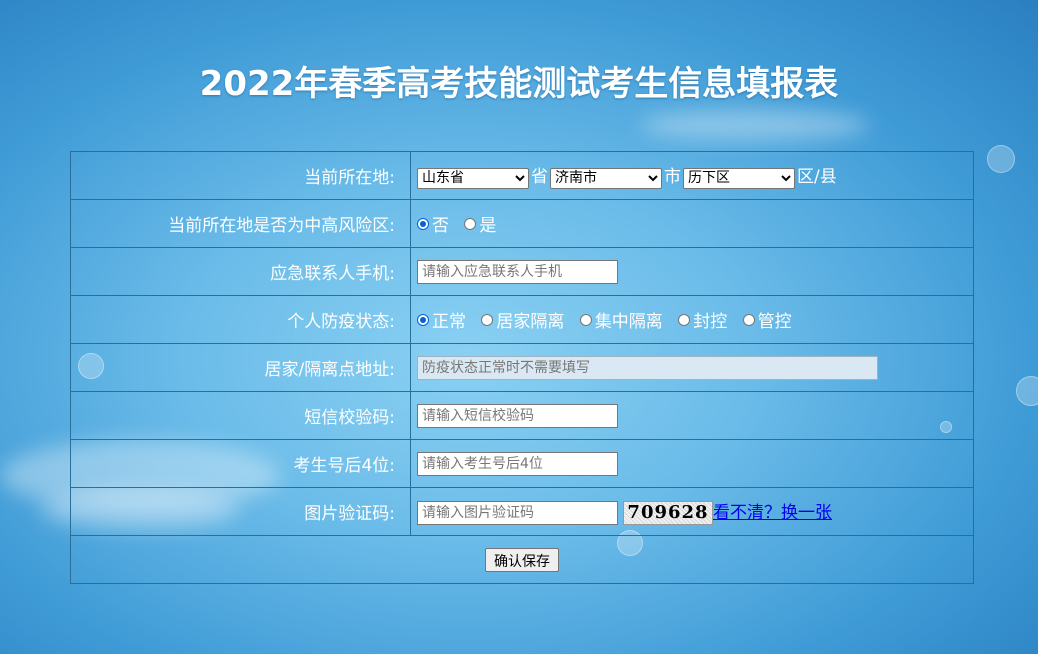 The image size is (1038, 654). What do you see at coordinates (240, 223) in the screenshot?
I see `risk-label: 当前所在地是否为中高风险区:` at bounding box center [240, 223].